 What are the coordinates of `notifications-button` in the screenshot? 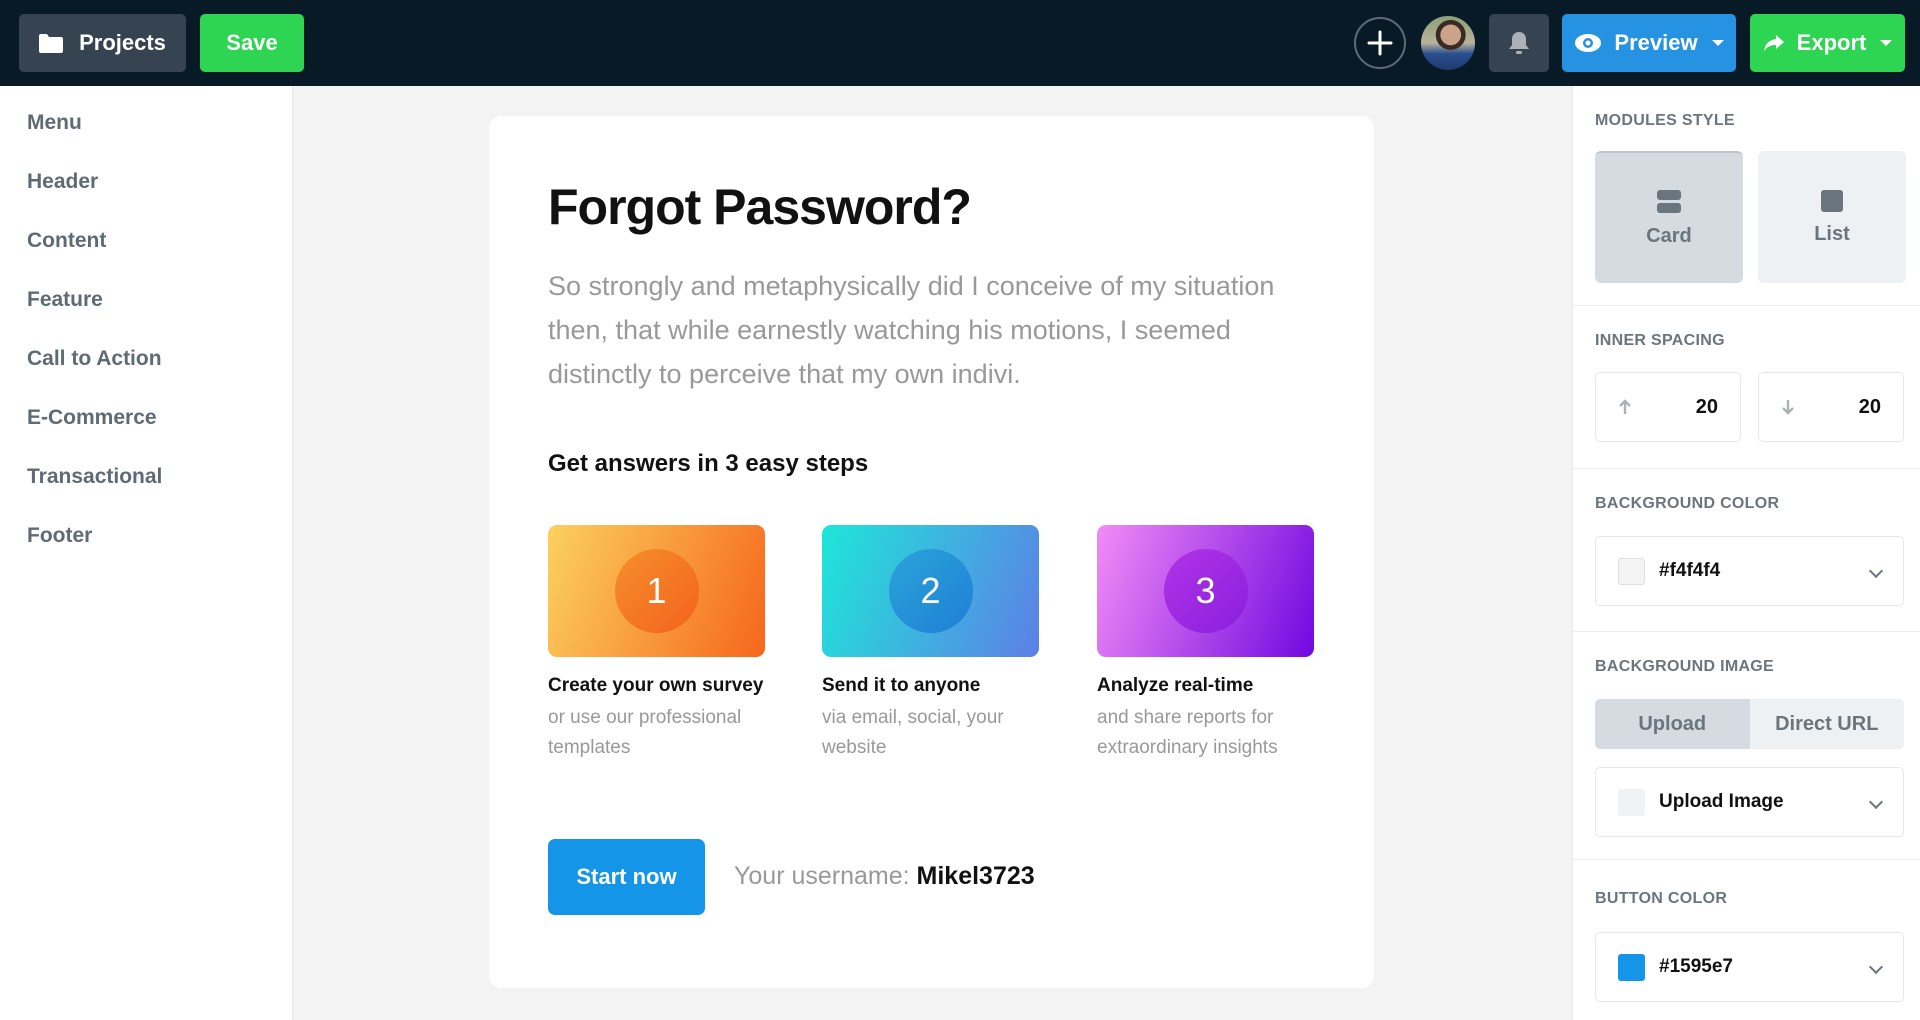 It's located at (1519, 43).